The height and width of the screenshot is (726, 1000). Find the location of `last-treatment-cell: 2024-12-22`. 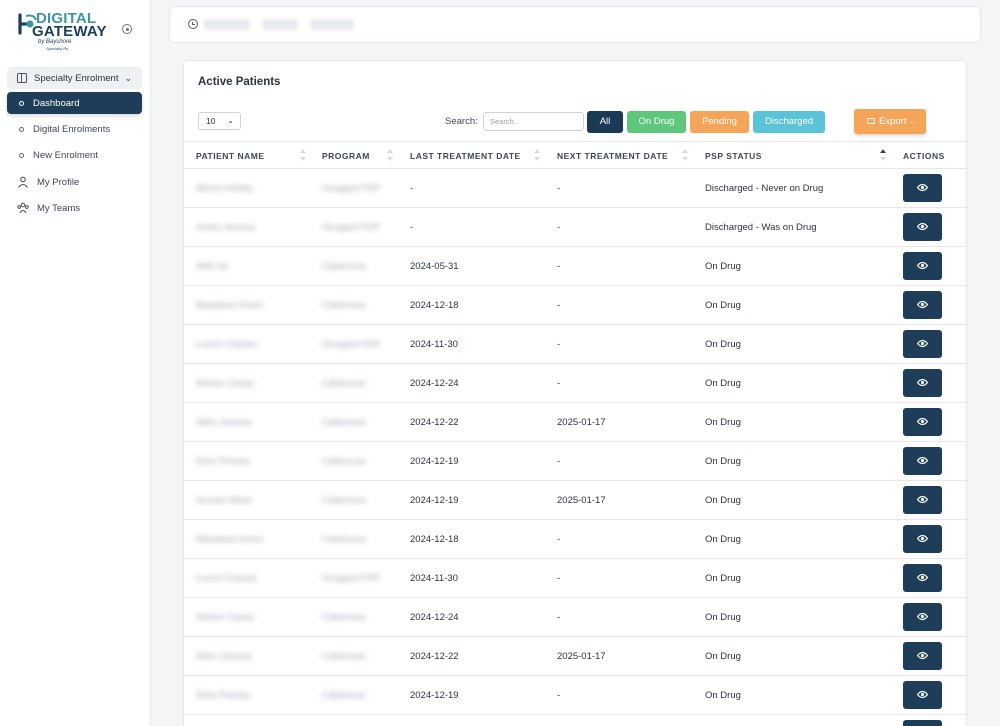

last-treatment-cell: 2024-12-22 is located at coordinates (434, 422).